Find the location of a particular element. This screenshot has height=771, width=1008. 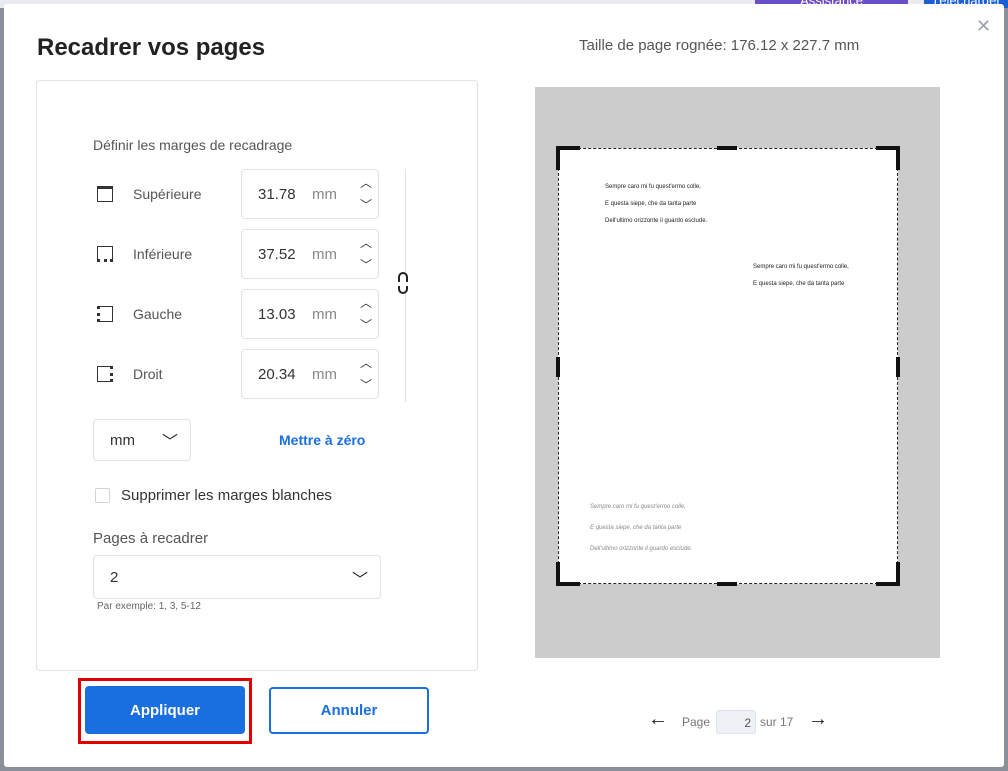

unit-select: mm ﹀ is located at coordinates (142, 440).